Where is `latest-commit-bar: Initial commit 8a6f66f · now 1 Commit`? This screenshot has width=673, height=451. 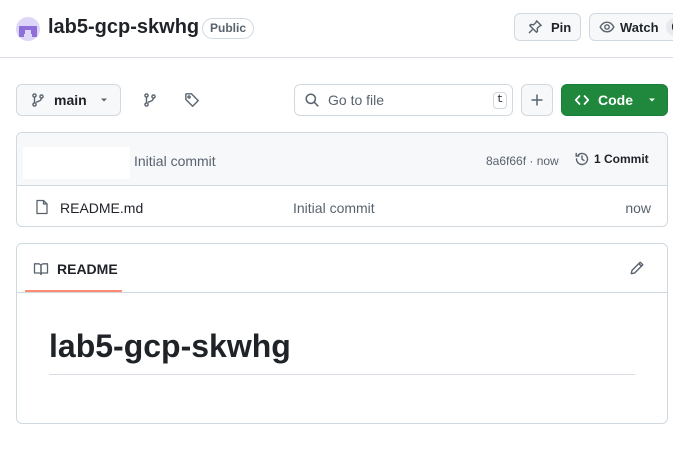
latest-commit-bar: Initial commit 8a6f66f · now 1 Commit is located at coordinates (342, 159).